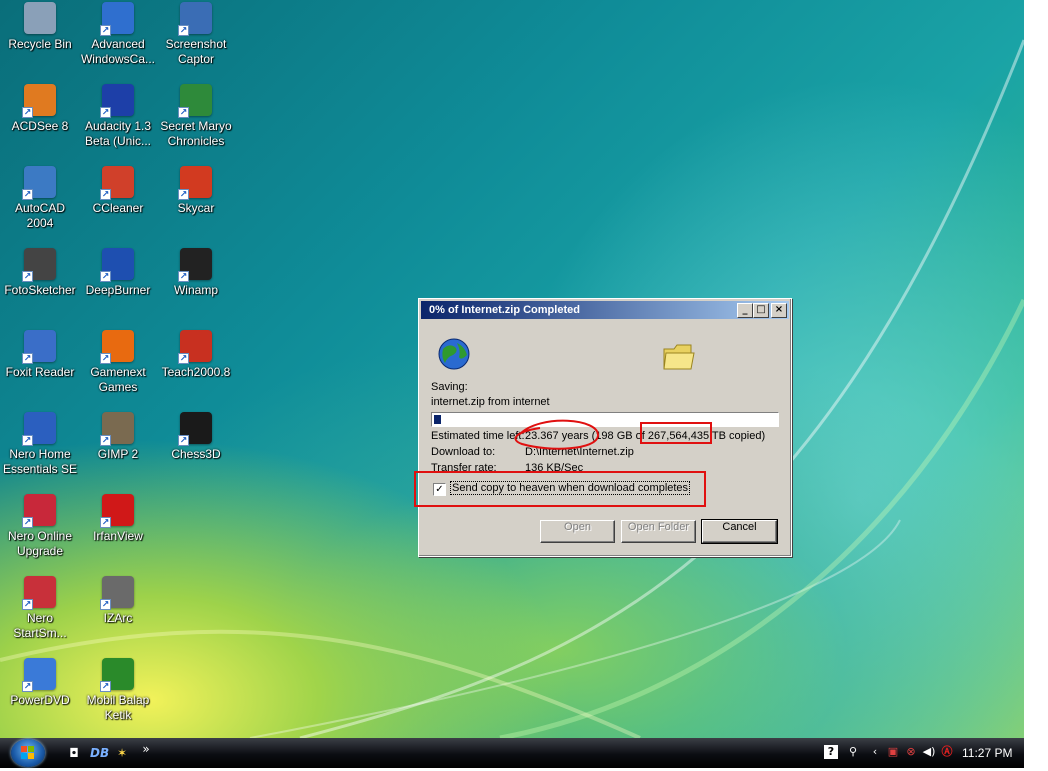 The width and height of the screenshot is (1048, 771). I want to click on volume-icon: ◀), so click(929, 752).